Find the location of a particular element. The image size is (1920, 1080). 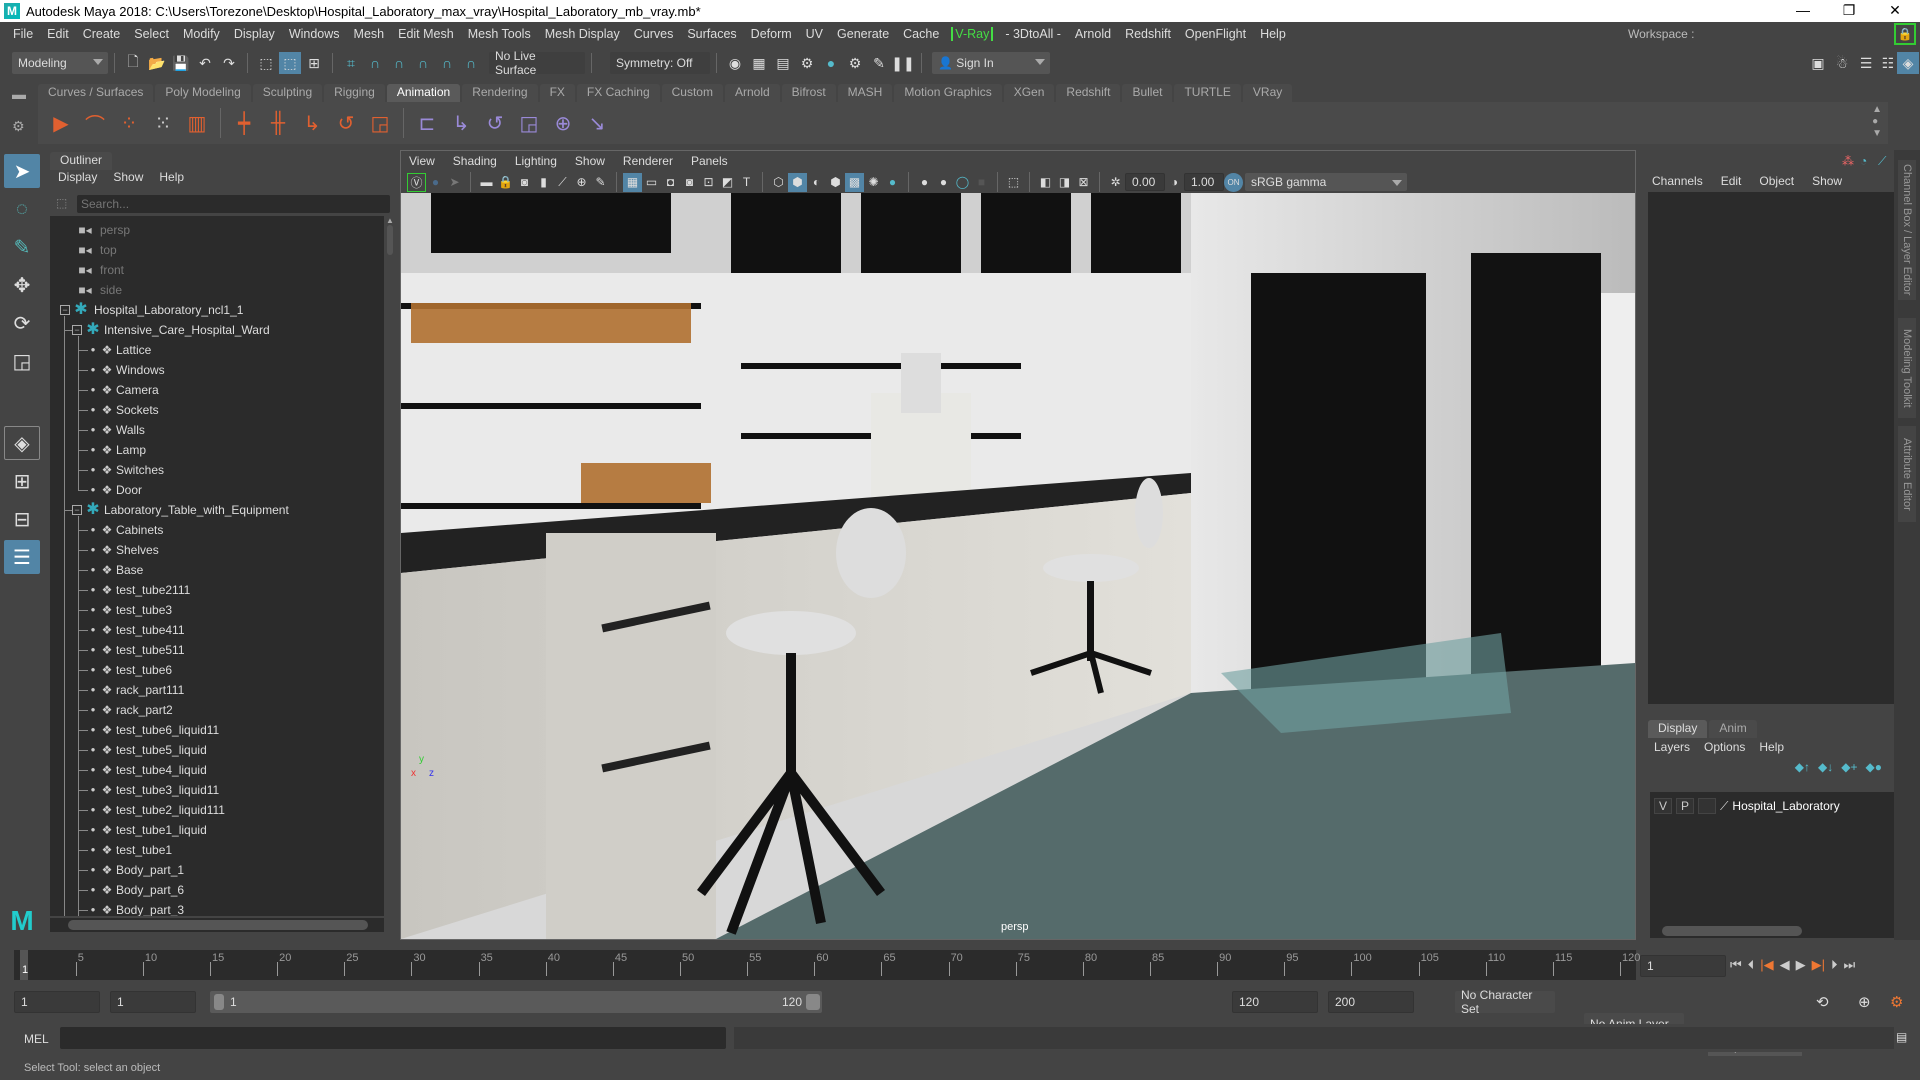

tool-settings-icon: ☷ is located at coordinates (1888, 63).